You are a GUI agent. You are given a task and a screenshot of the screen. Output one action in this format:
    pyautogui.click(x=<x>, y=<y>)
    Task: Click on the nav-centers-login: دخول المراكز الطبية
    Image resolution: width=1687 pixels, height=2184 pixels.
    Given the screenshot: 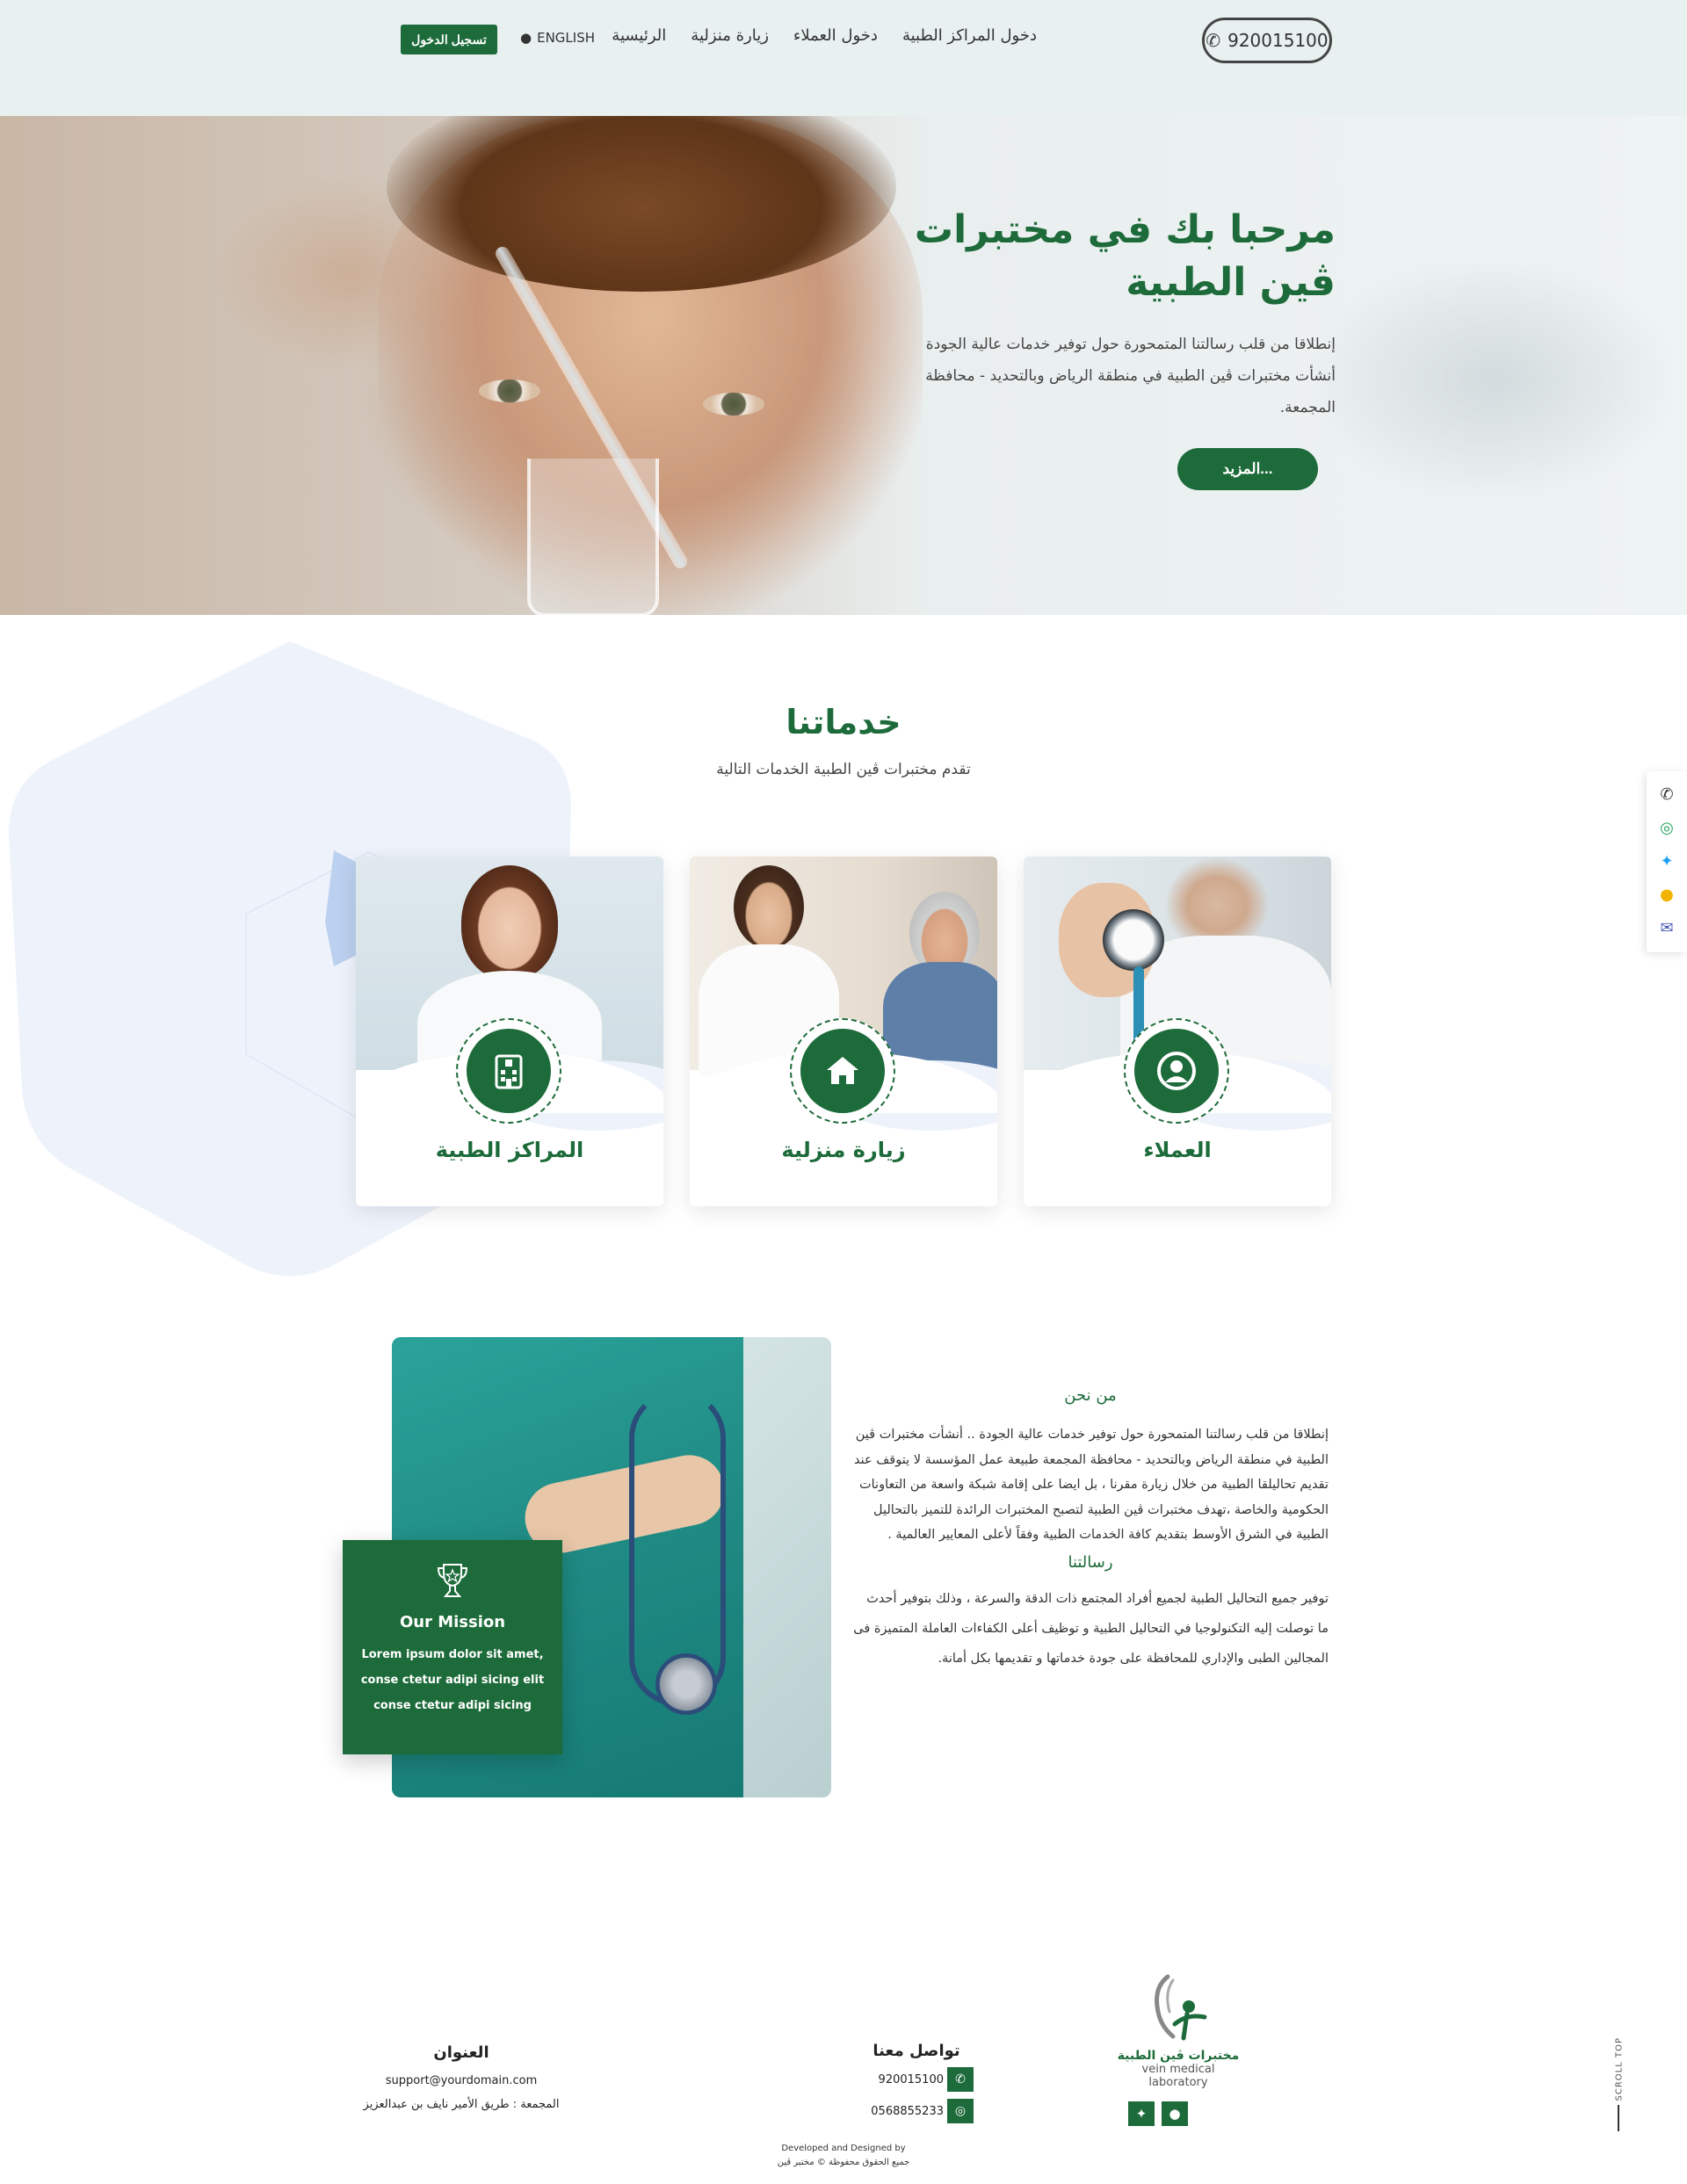 What is the action you would take?
    pyautogui.click(x=969, y=35)
    